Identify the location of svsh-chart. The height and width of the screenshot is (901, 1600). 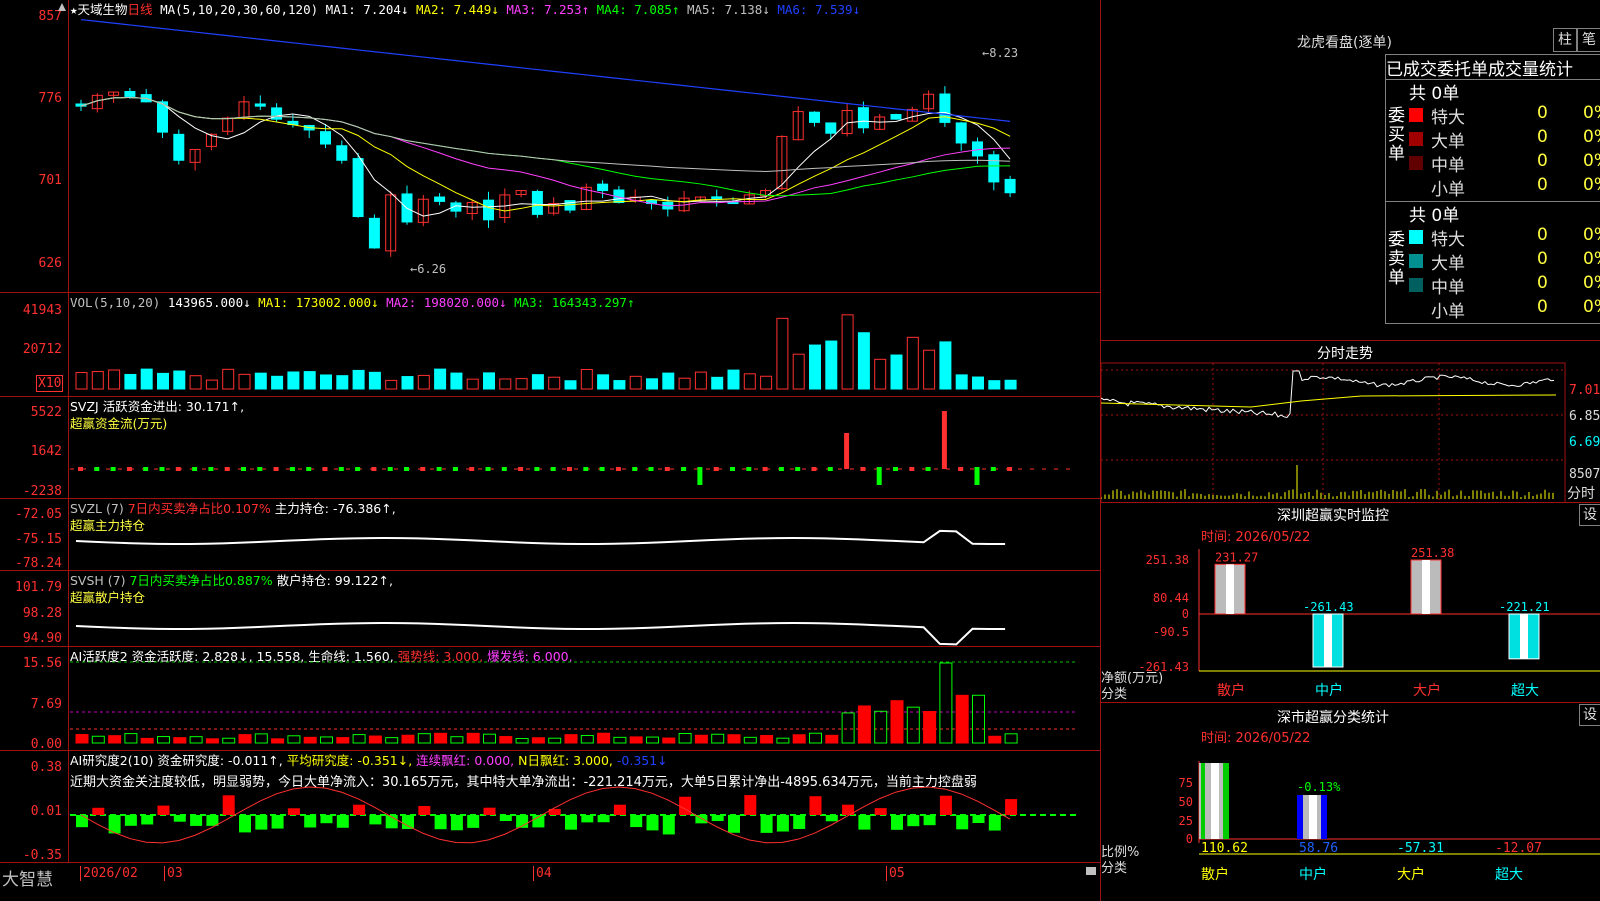
(550, 609).